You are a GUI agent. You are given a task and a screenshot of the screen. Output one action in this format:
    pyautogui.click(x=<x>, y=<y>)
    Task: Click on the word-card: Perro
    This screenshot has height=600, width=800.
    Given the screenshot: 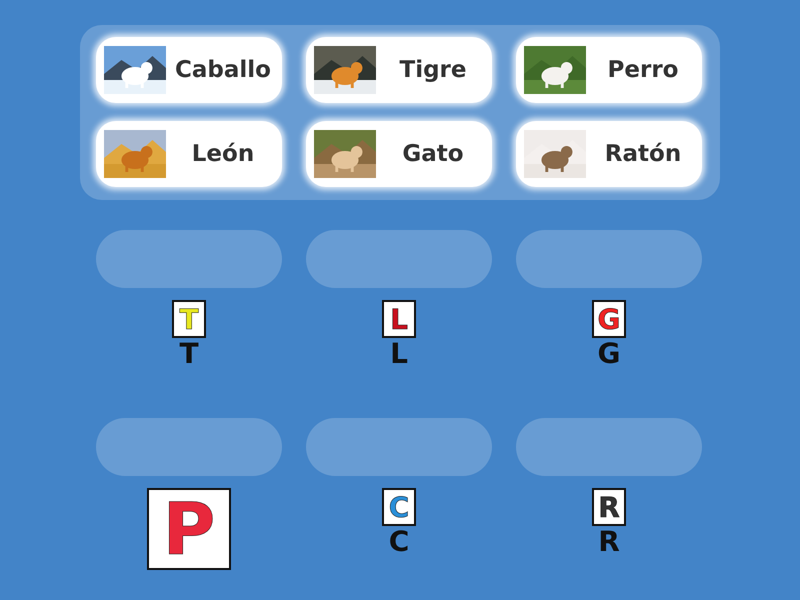 What is the action you would take?
    pyautogui.click(x=609, y=70)
    